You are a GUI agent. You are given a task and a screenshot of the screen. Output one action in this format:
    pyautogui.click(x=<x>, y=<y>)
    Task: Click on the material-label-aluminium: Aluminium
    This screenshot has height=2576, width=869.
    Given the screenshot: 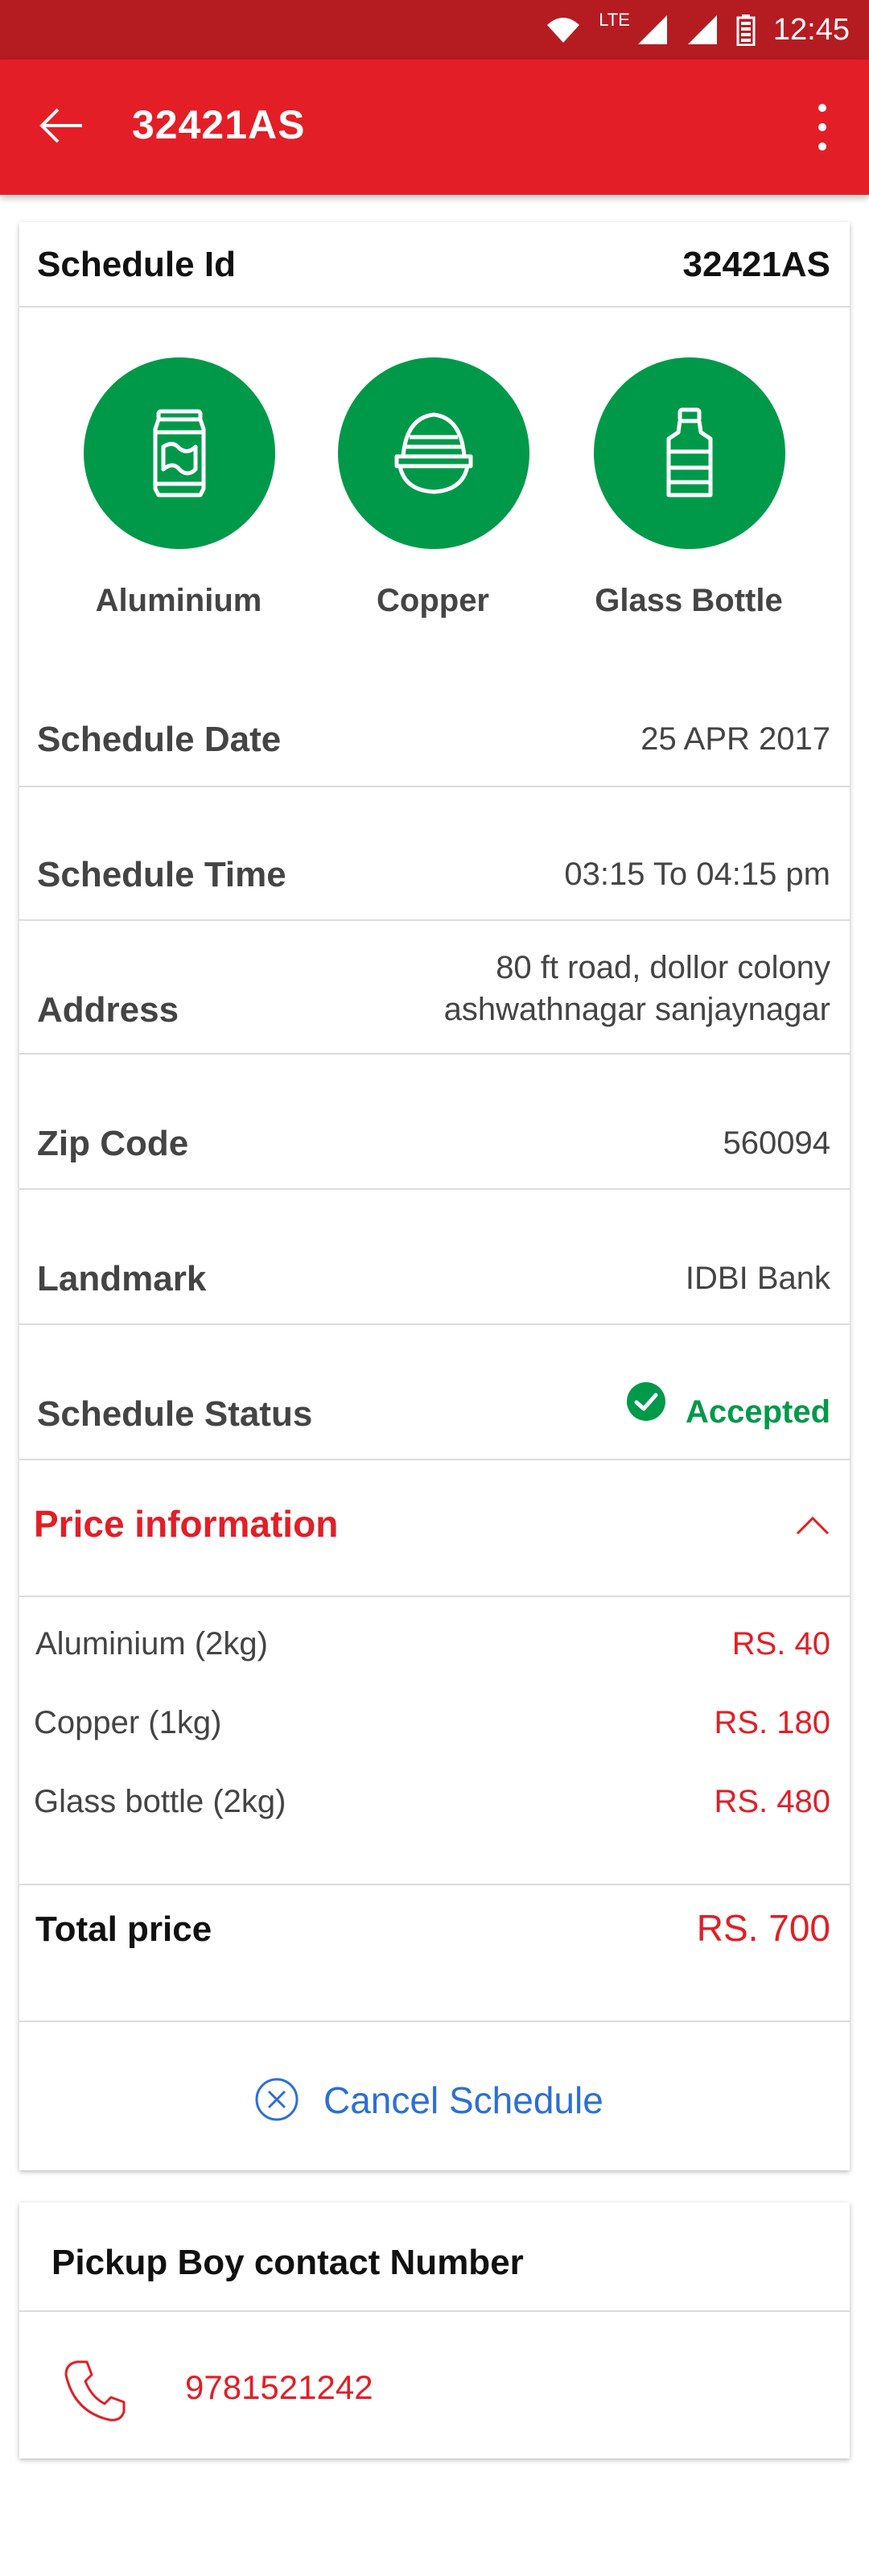 What is the action you would take?
    pyautogui.click(x=178, y=600)
    